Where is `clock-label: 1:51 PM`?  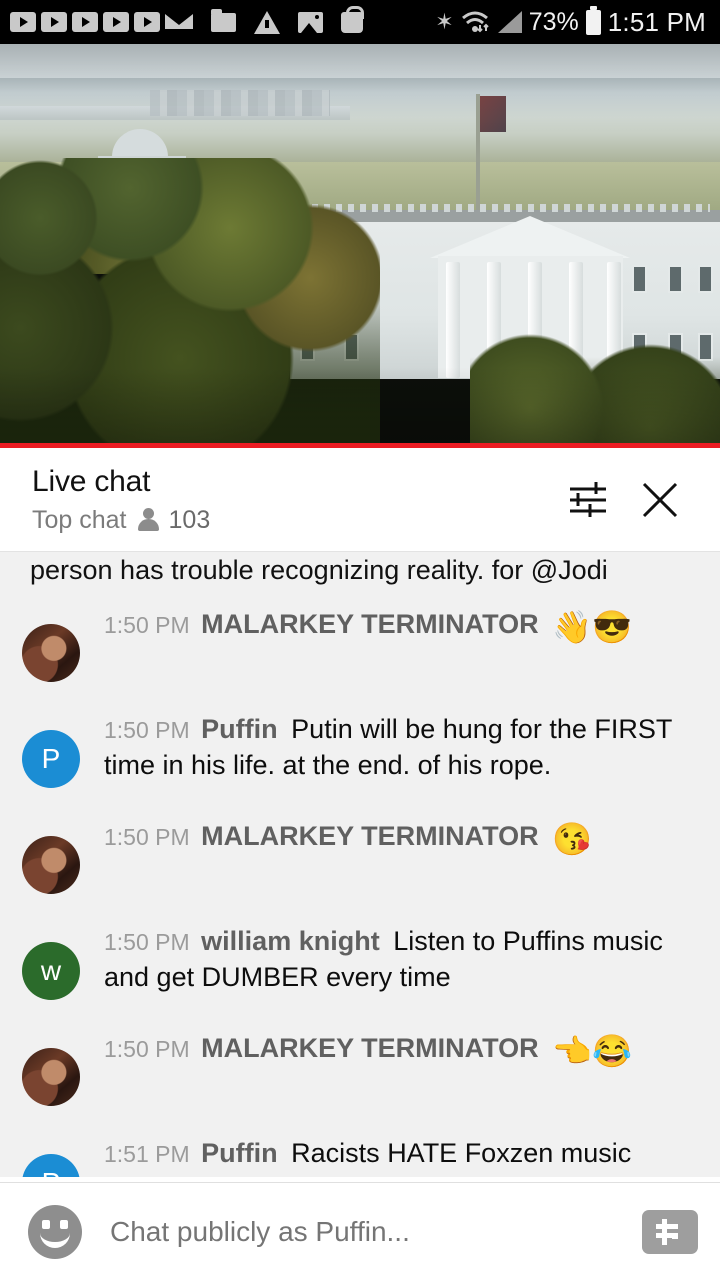
clock-label: 1:51 PM is located at coordinates (656, 21).